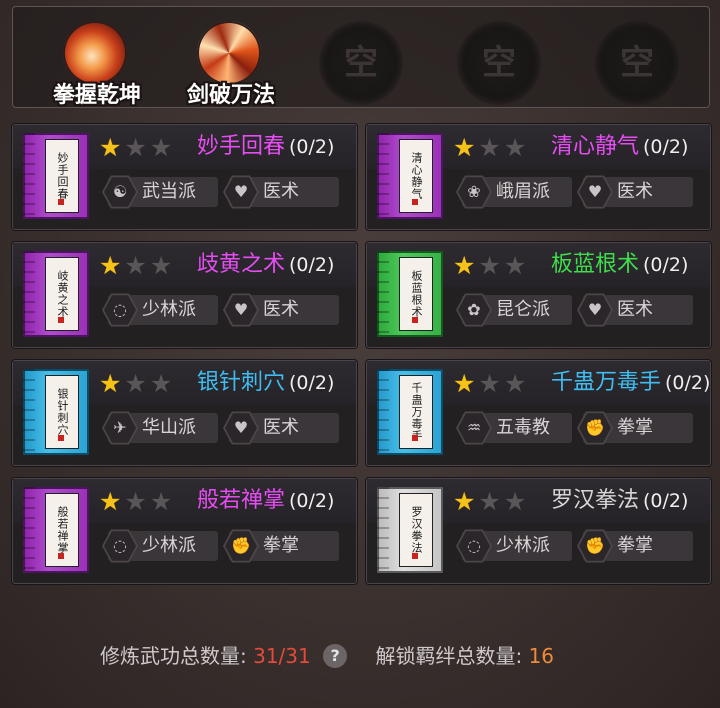 The width and height of the screenshot is (720, 708). I want to click on sect-name: 武当派, so click(169, 191).